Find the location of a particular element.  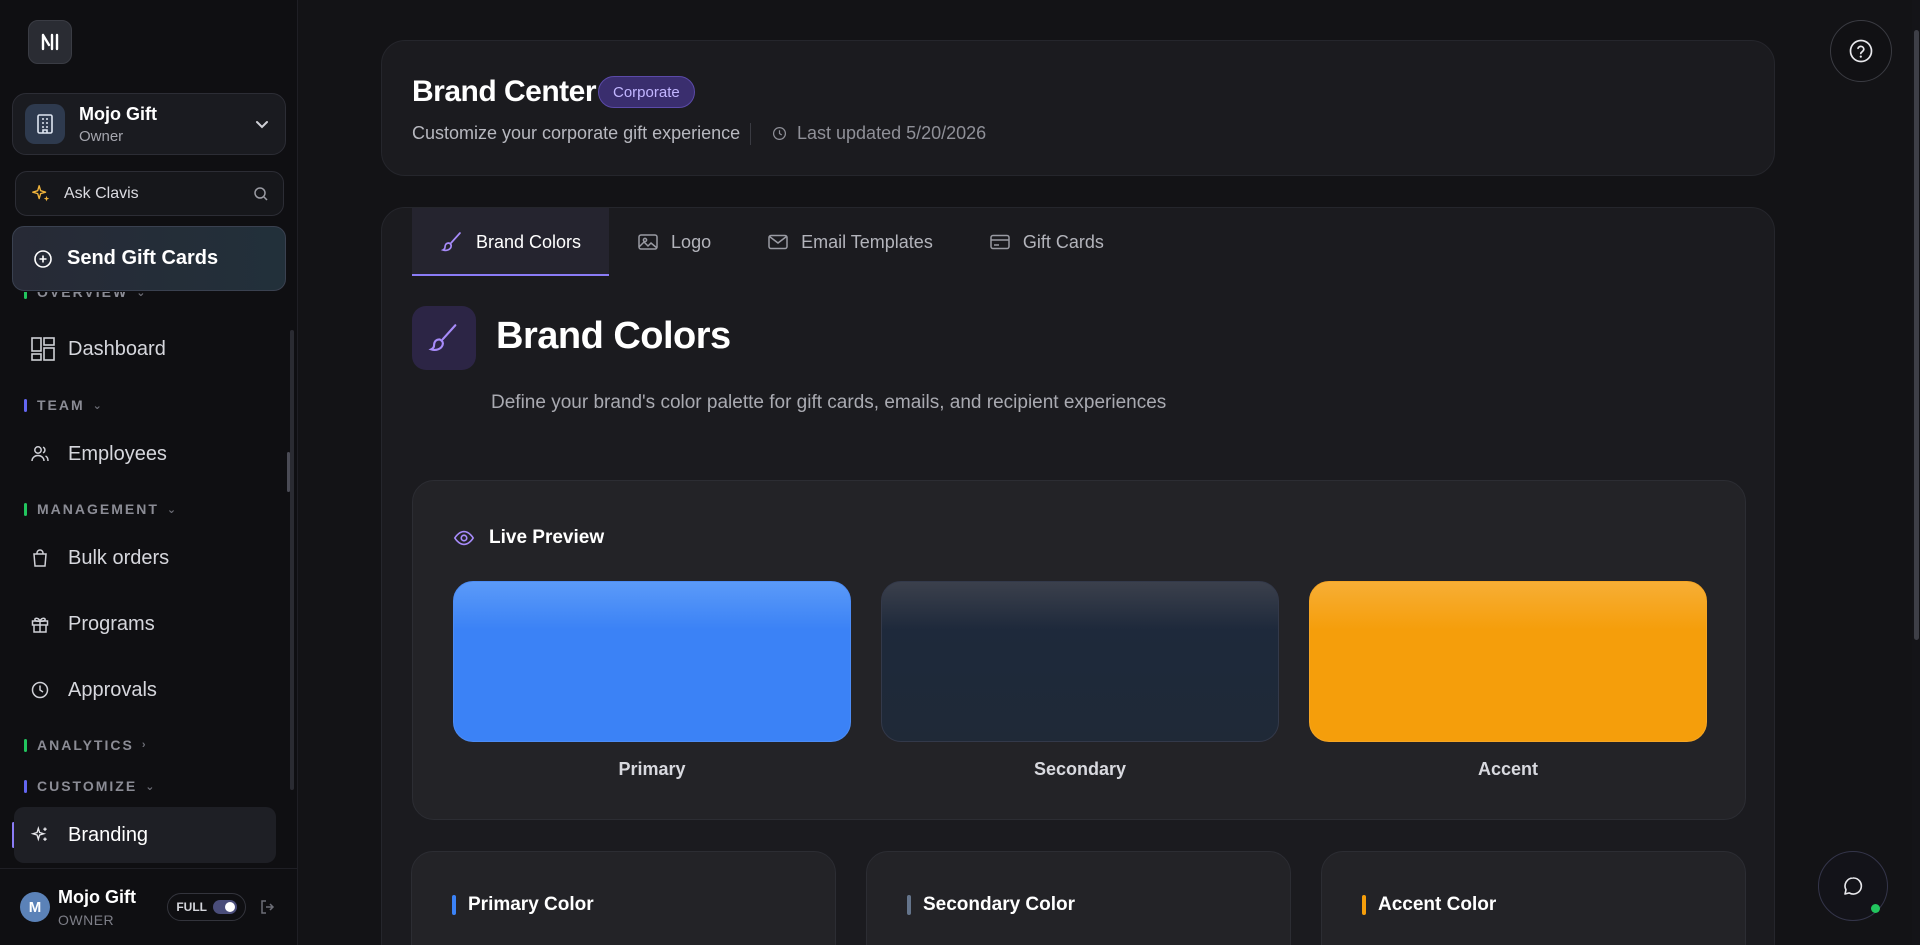

chevron-down-icon is located at coordinates (262, 125).